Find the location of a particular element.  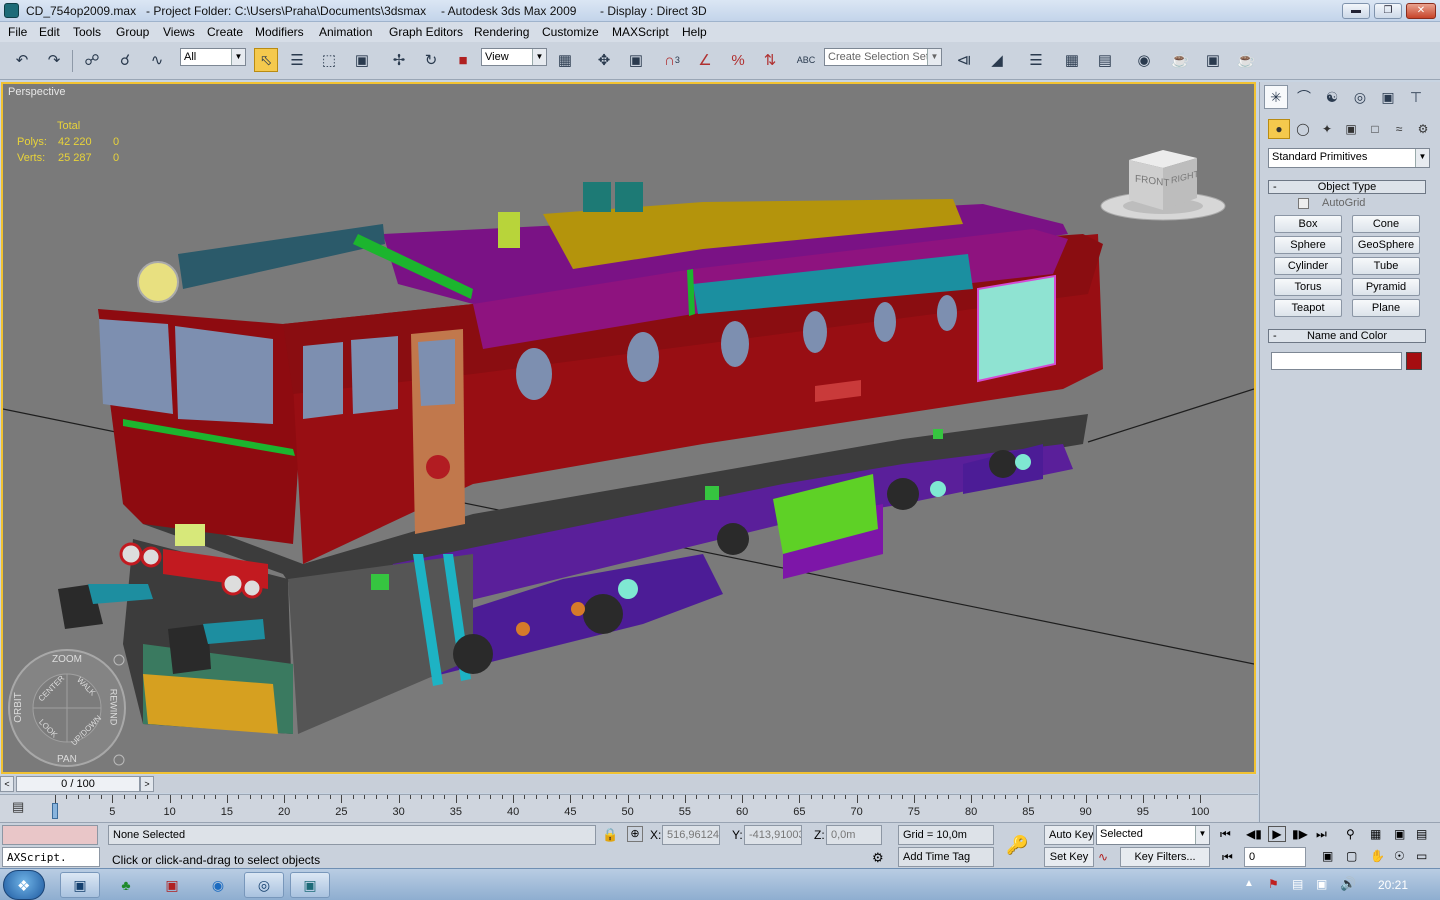

select-object-button: ⬁ is located at coordinates (266, 60).